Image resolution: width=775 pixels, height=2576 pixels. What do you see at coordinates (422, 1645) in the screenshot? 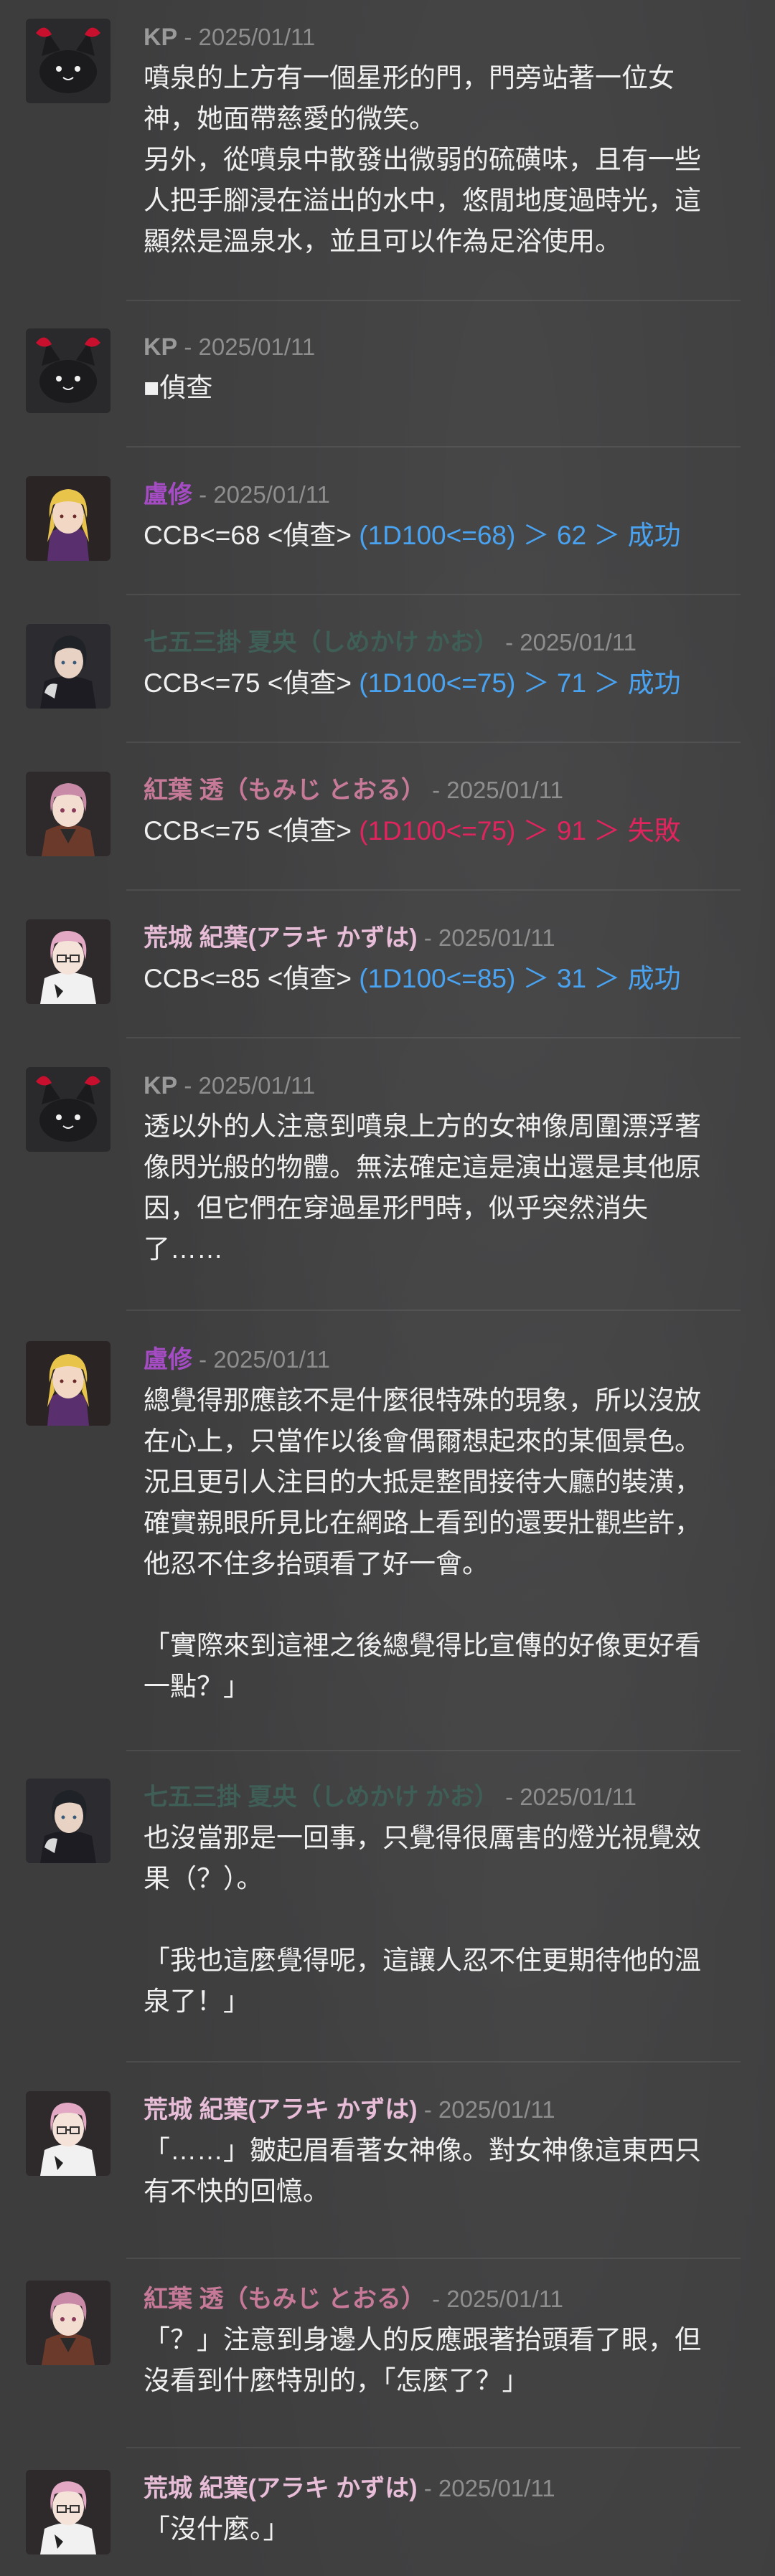
I see `message-line: 「實際來到這裡之後總覺得比宣傳的好像更好看` at bounding box center [422, 1645].